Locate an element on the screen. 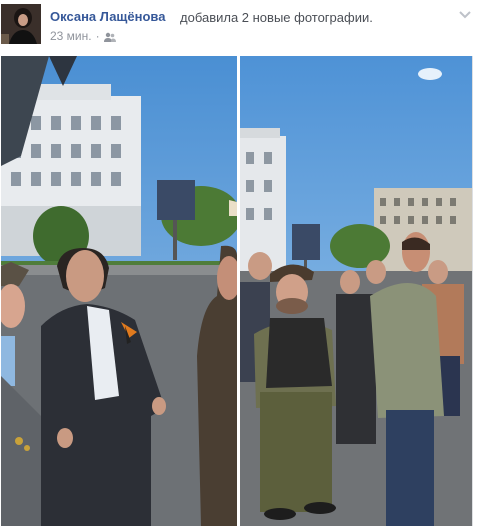  post-meta: 23 мин. · is located at coordinates (83, 36).